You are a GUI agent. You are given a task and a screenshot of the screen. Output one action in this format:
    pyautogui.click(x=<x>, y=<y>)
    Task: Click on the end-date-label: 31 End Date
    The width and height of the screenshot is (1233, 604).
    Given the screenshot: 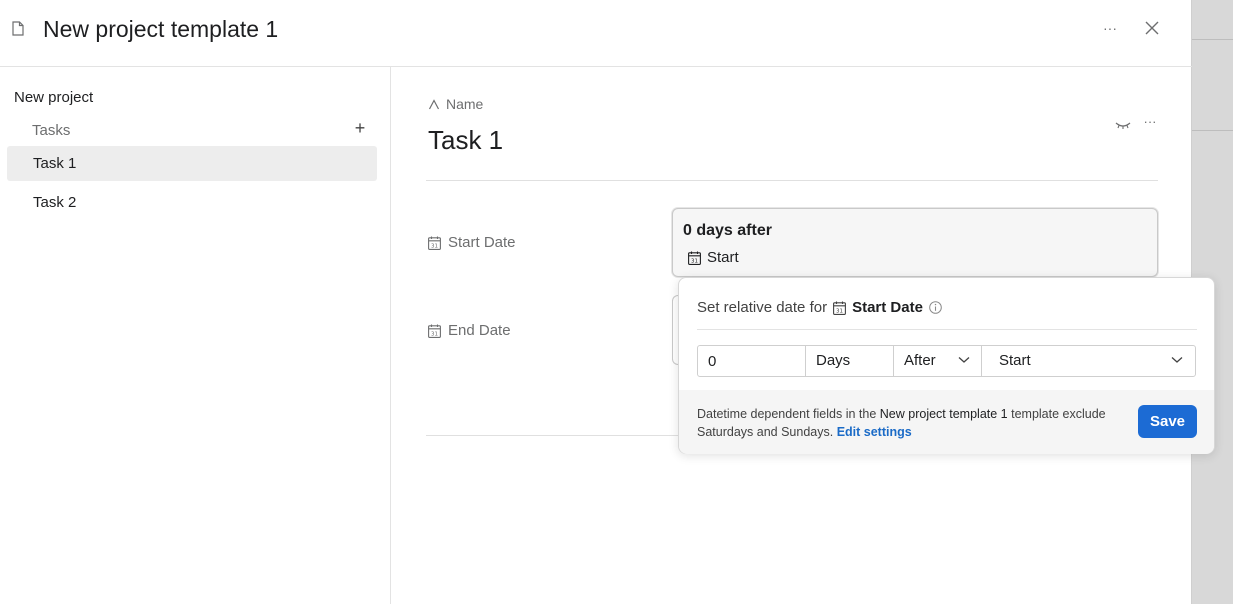 What is the action you would take?
    pyautogui.click(x=469, y=330)
    